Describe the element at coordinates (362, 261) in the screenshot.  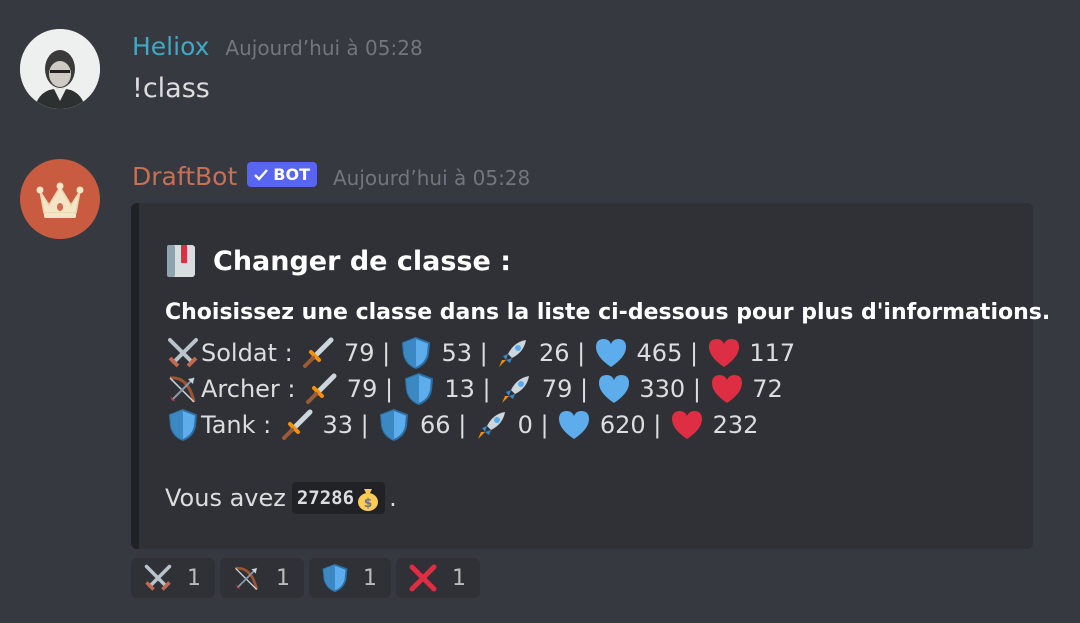
I see `embed-title-text: Changer de classe :` at that location.